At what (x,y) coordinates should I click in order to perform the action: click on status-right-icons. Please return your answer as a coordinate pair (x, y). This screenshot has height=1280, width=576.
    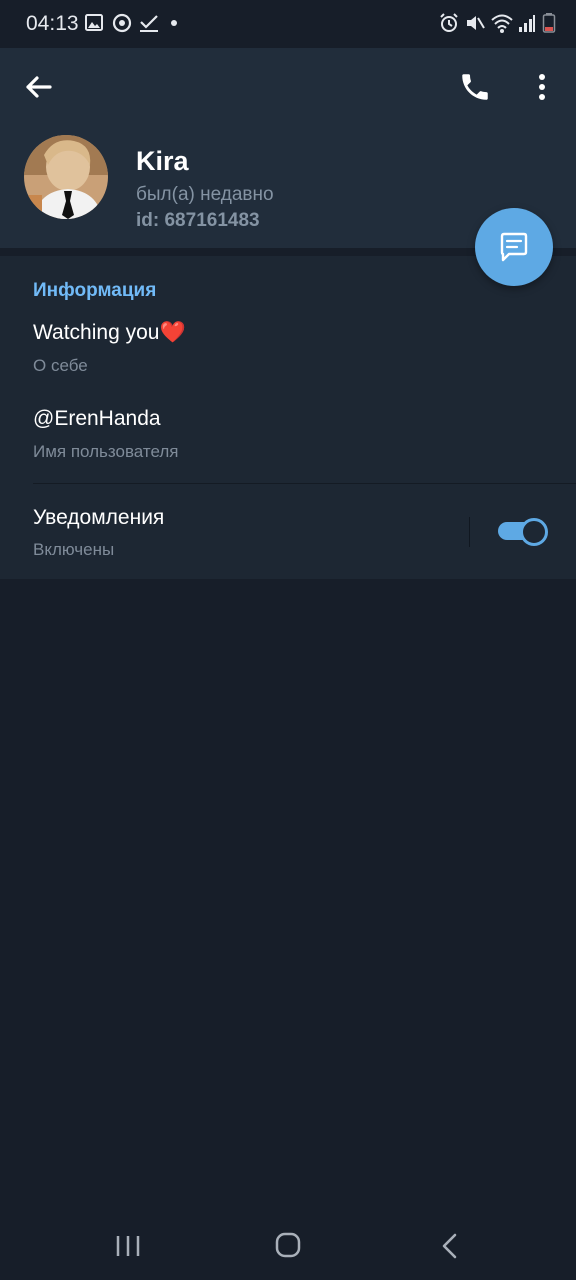
    Looking at the image, I should click on (498, 24).